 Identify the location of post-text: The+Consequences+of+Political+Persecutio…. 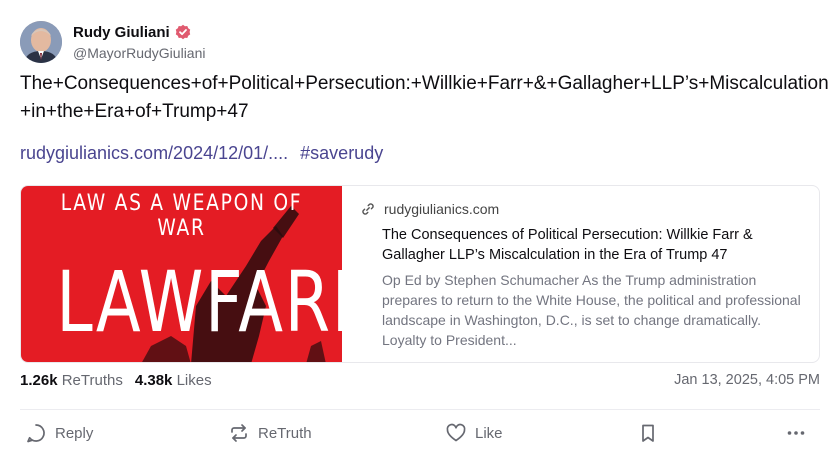
(424, 97).